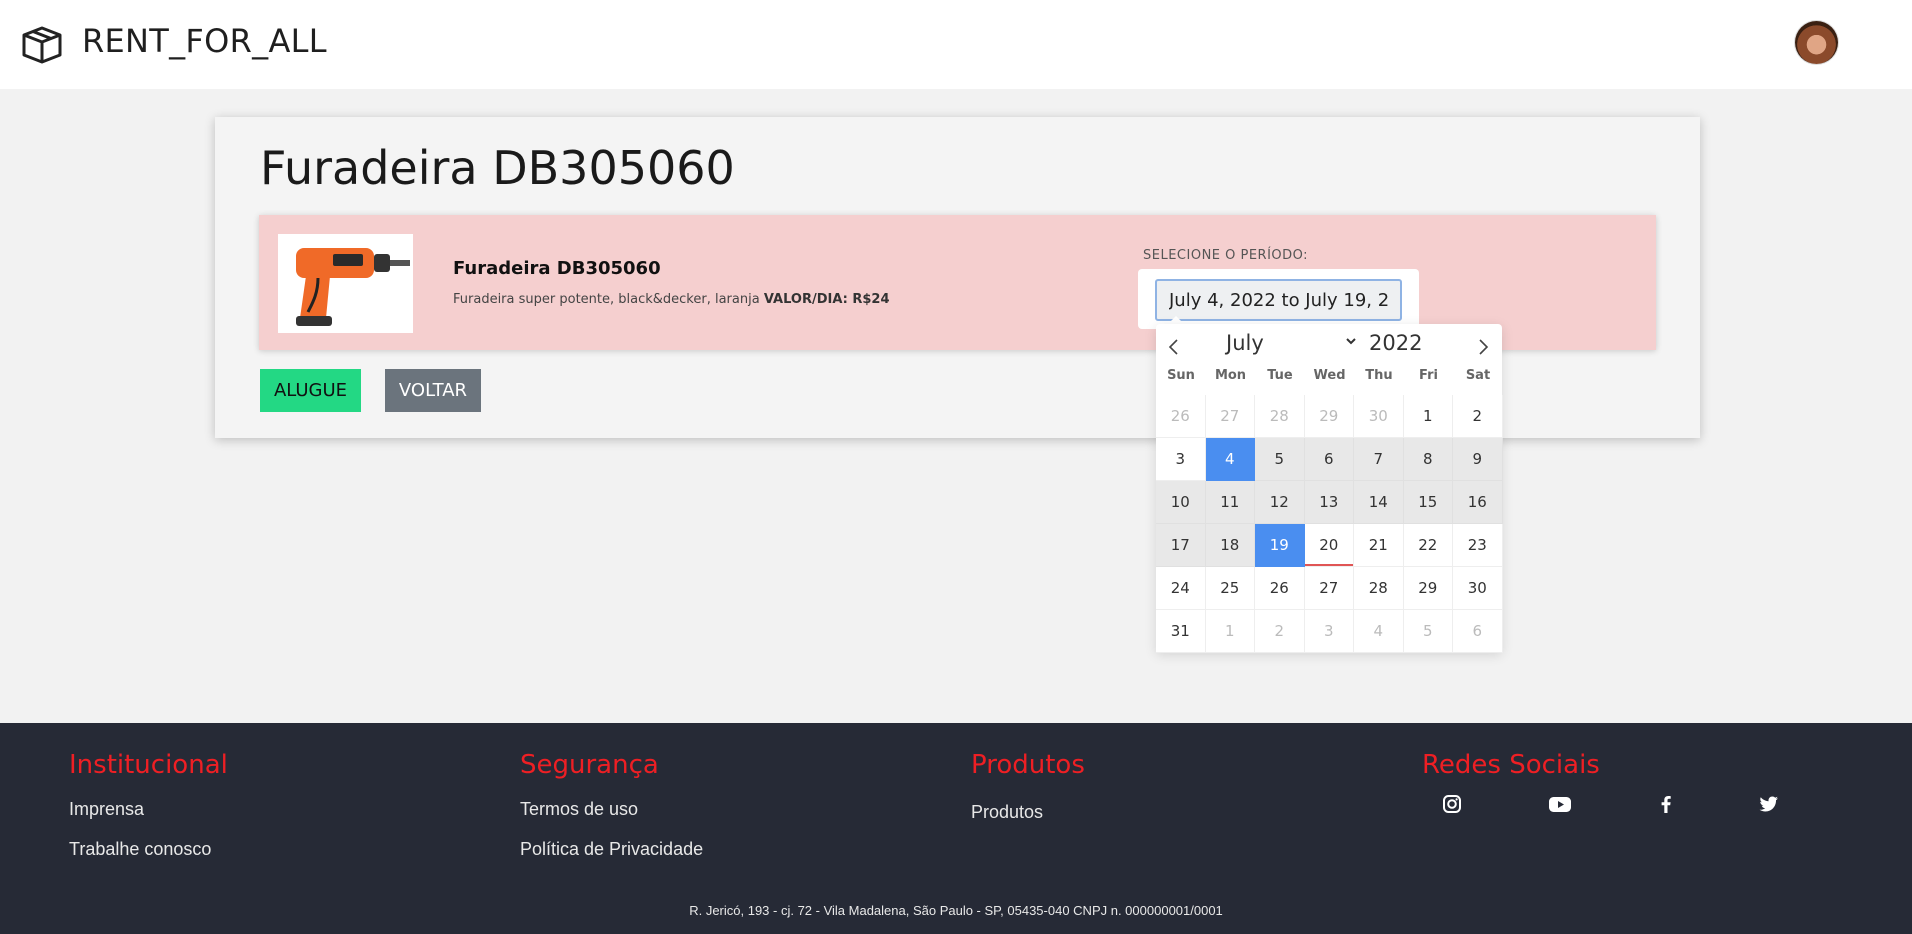 This screenshot has height=934, width=1912. I want to click on brand-name: RENT_FOR_ALL, so click(204, 41).